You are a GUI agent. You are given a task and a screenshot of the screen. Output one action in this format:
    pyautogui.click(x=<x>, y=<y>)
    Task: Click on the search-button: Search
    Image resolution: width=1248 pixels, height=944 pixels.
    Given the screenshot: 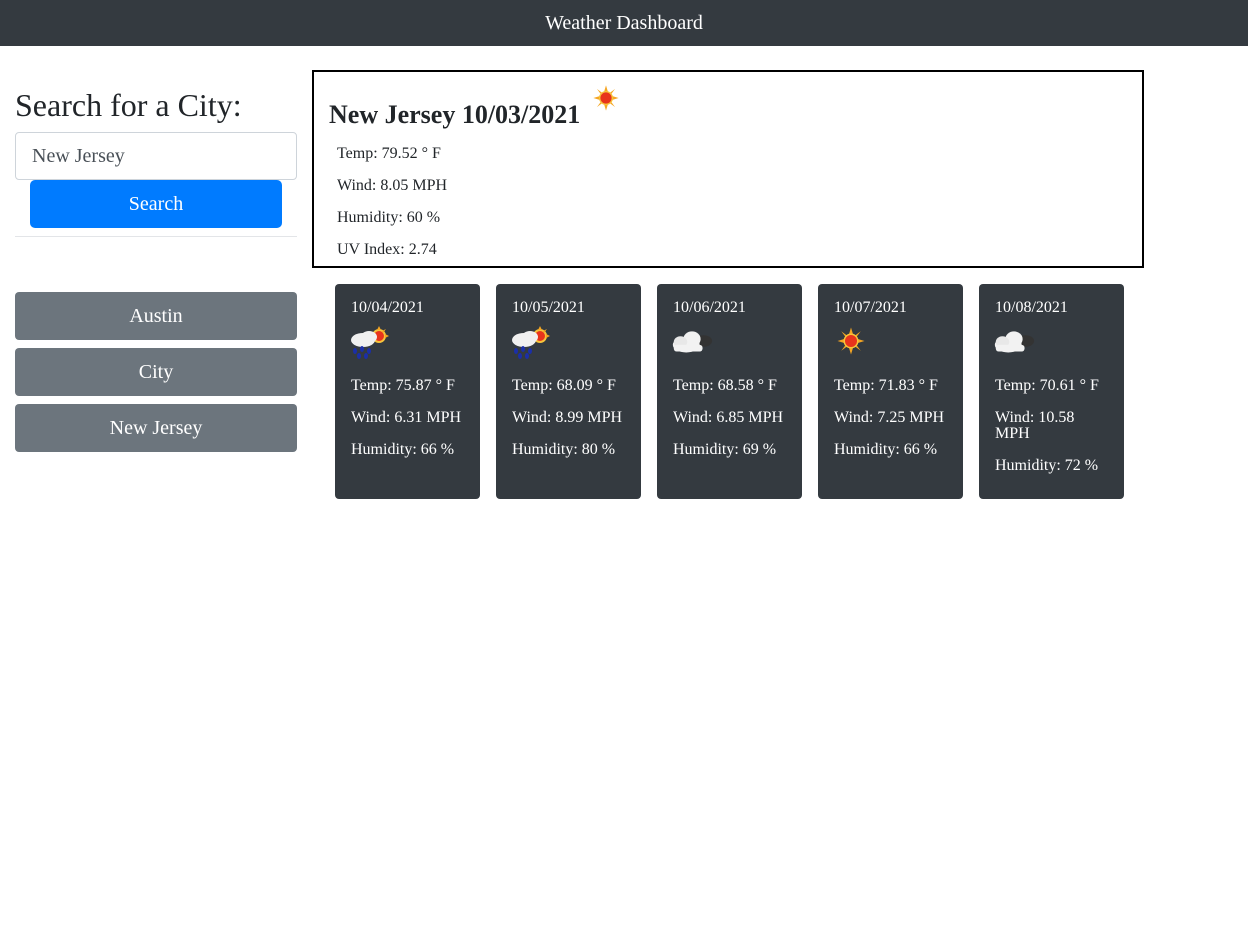 What is the action you would take?
    pyautogui.click(x=156, y=204)
    